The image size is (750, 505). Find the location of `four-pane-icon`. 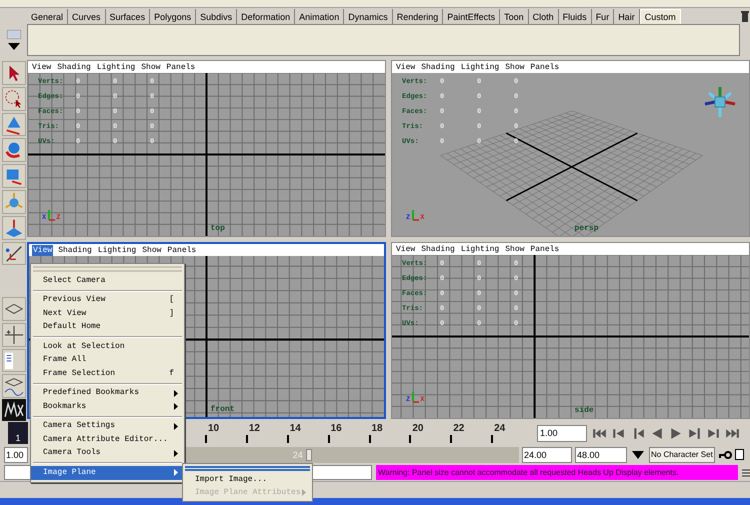

four-pane-icon is located at coordinates (14, 334).